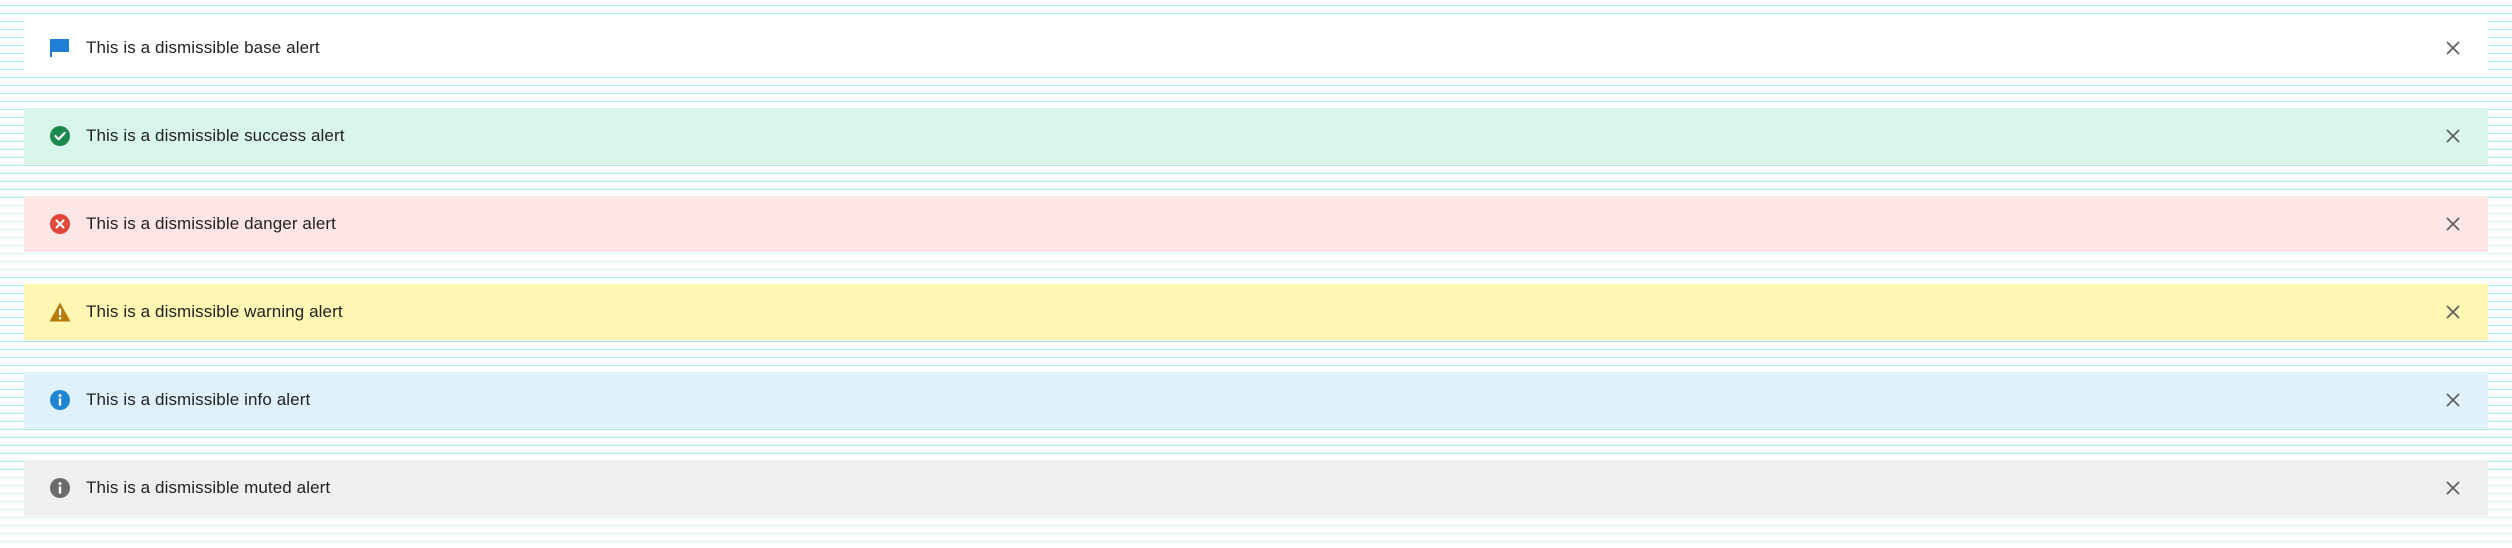 Image resolution: width=2512 pixels, height=548 pixels. What do you see at coordinates (198, 399) in the screenshot?
I see `alert-message: This is a dismissible info alert` at bounding box center [198, 399].